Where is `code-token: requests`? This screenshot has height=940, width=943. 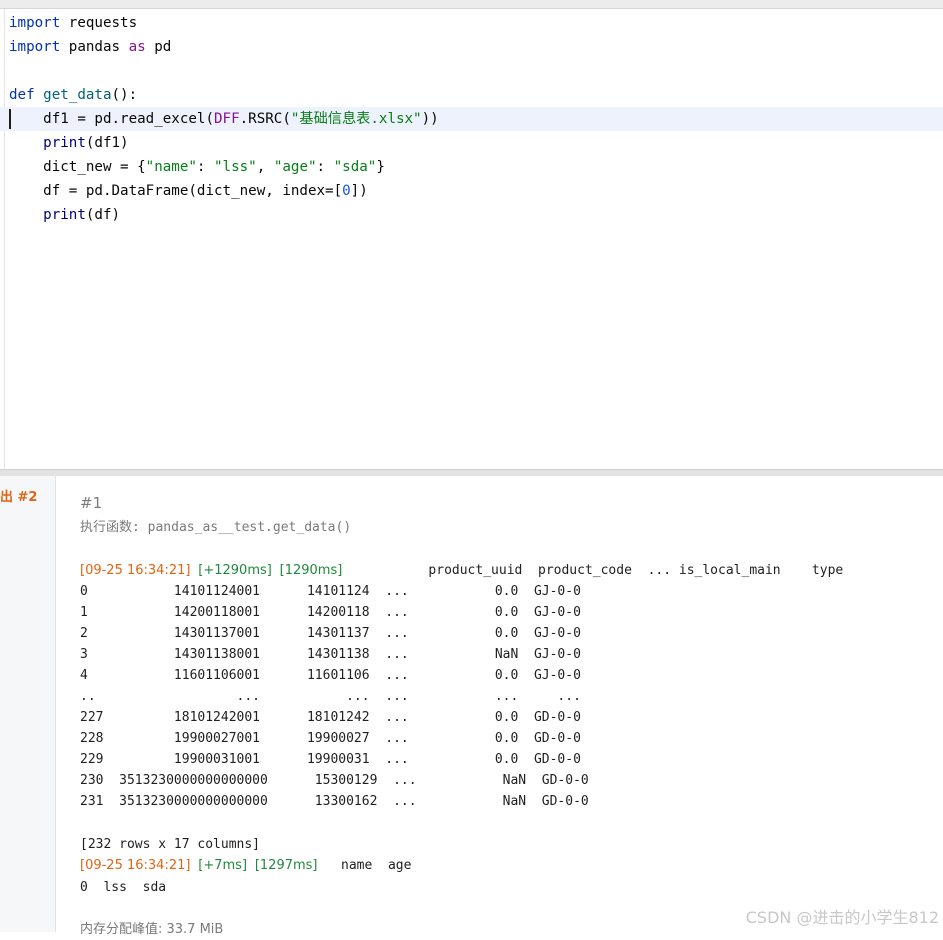 code-token: requests is located at coordinates (99, 23).